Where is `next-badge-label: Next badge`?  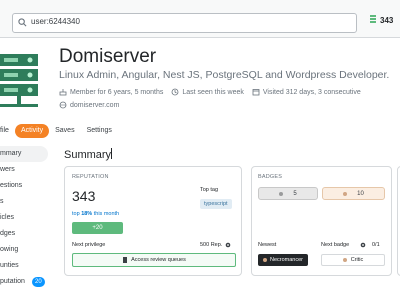 next-badge-label: Next badge is located at coordinates (335, 245).